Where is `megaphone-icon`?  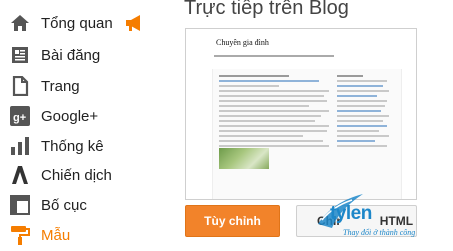 megaphone-icon is located at coordinates (133, 23).